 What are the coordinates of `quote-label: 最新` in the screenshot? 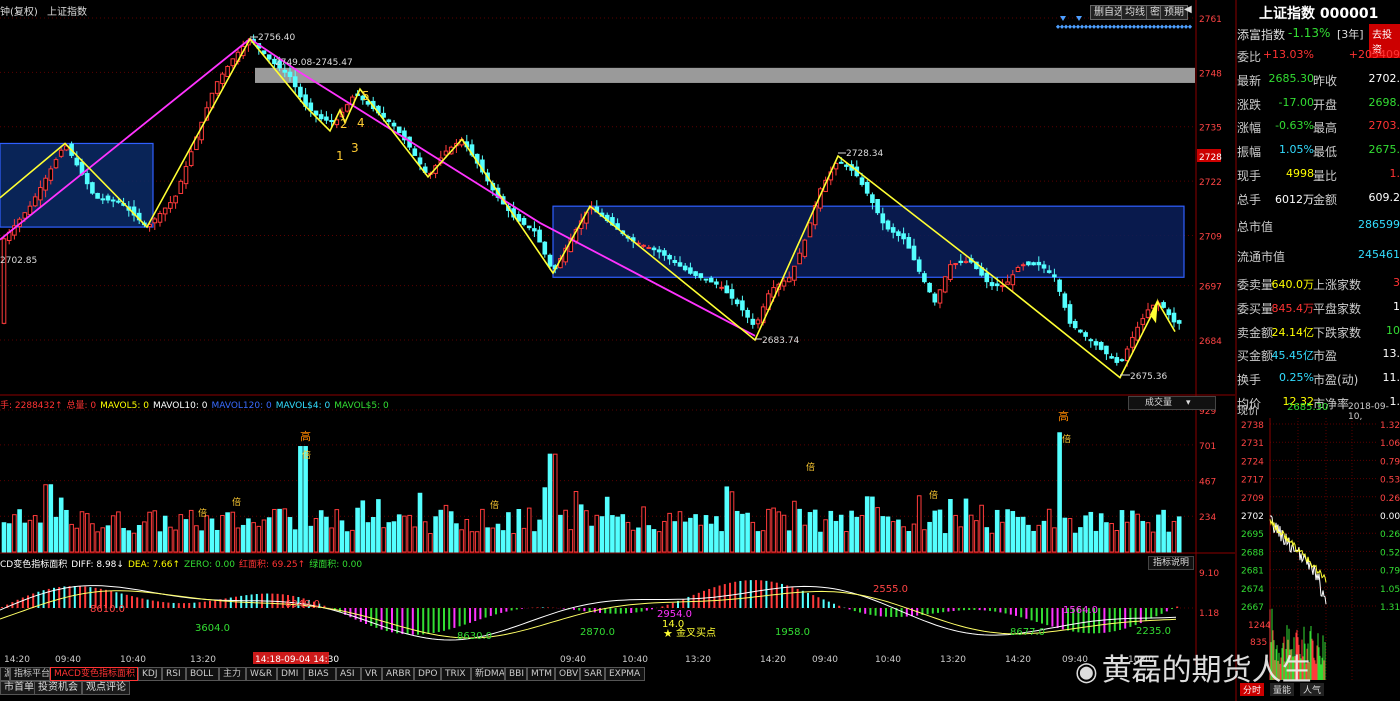 It's located at (1249, 80).